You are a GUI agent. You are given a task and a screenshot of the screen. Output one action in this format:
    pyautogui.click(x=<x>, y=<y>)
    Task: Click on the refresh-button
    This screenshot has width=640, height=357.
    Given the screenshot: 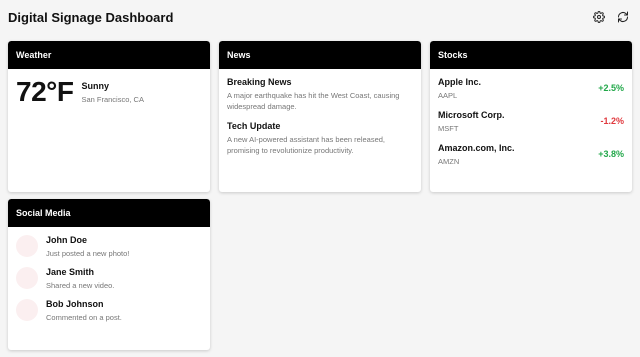 What is the action you would take?
    pyautogui.click(x=623, y=17)
    